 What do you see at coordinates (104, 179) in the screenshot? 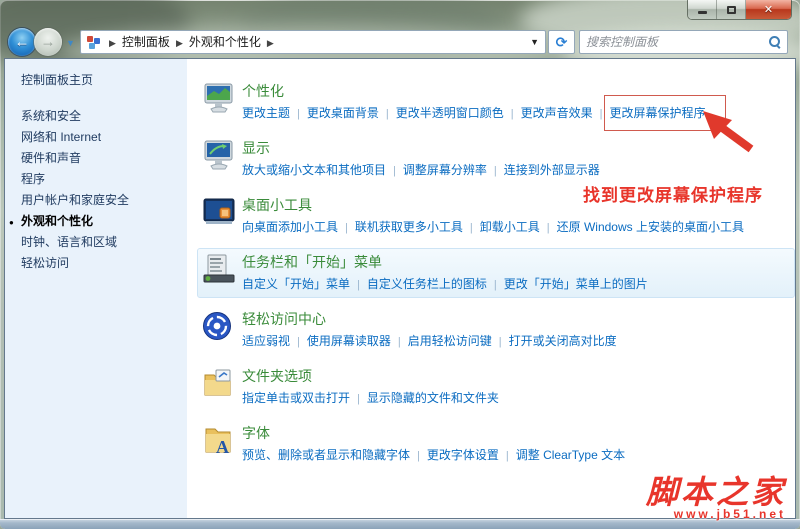
I see `sidebar-item: 程序` at bounding box center [104, 179].